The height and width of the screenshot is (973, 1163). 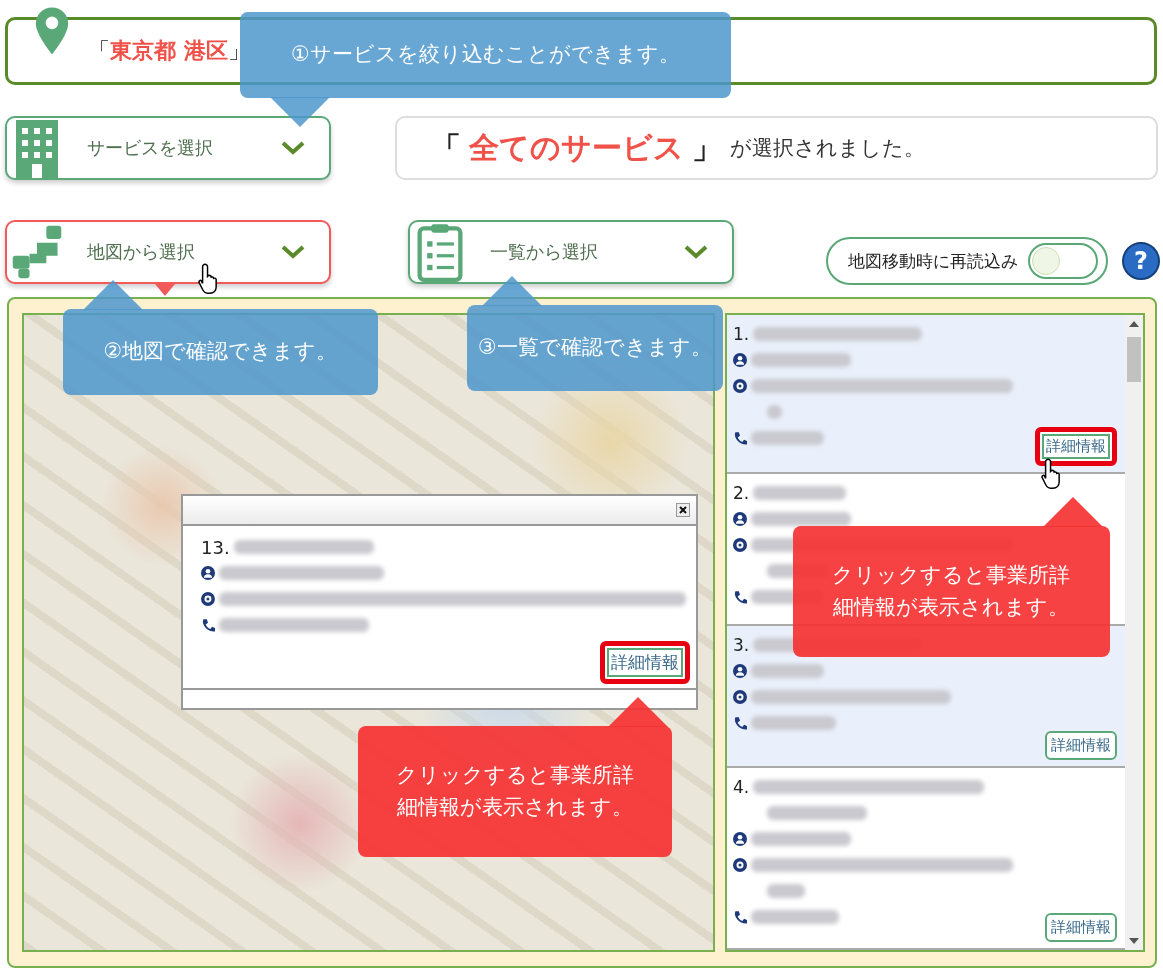 What do you see at coordinates (1063, 261) in the screenshot?
I see `toggle-switch` at bounding box center [1063, 261].